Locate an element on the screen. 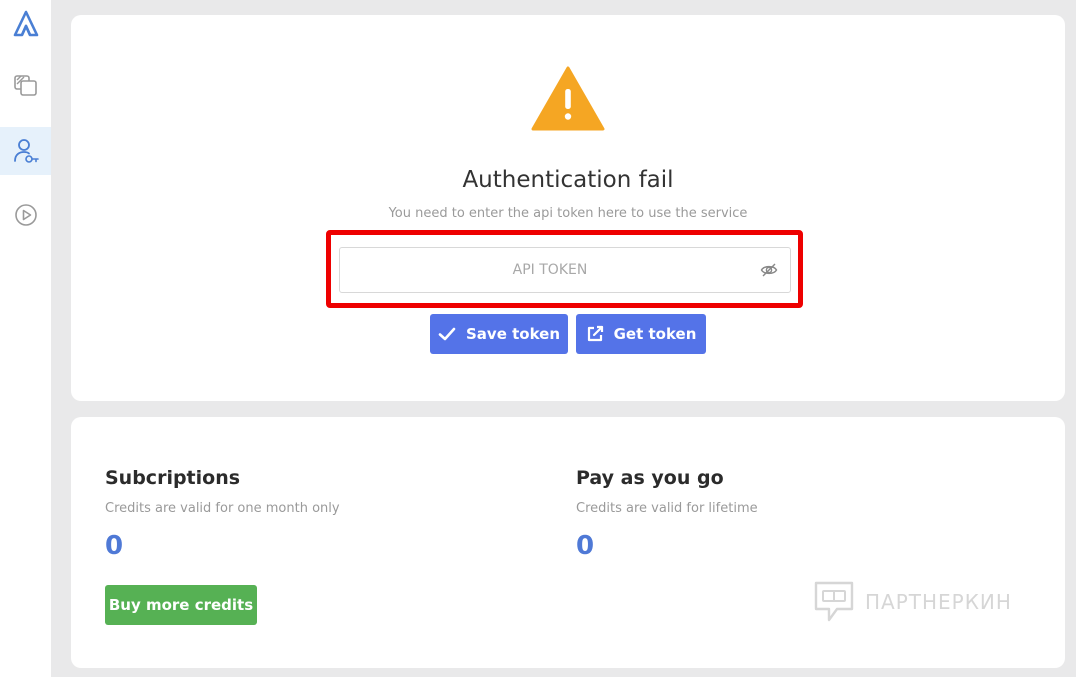  get-token-button: Get token is located at coordinates (641, 334).